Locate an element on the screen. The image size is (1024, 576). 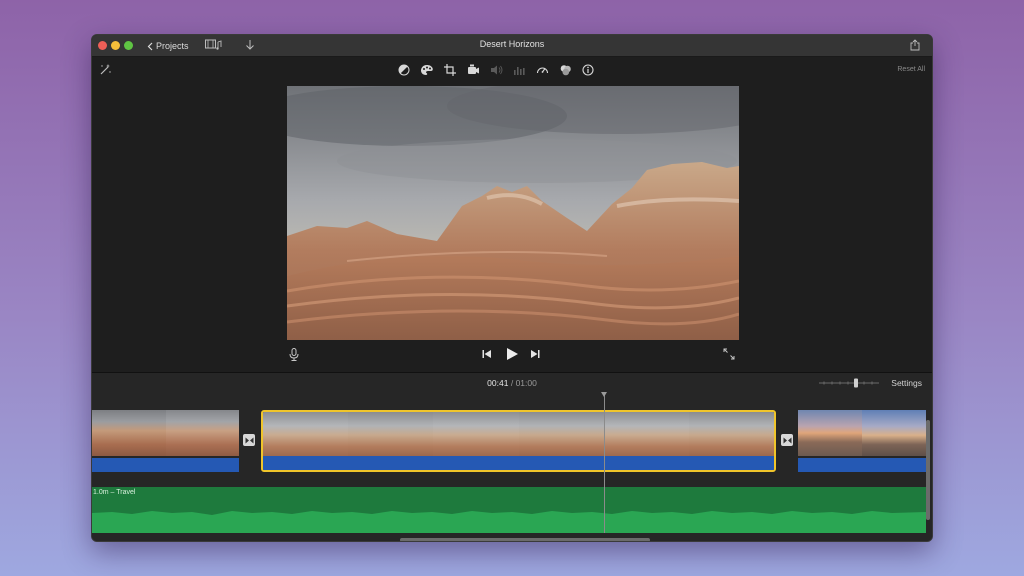
timeline-header: 00:41 / 01:00 Settings is located at coordinates (512, 382).